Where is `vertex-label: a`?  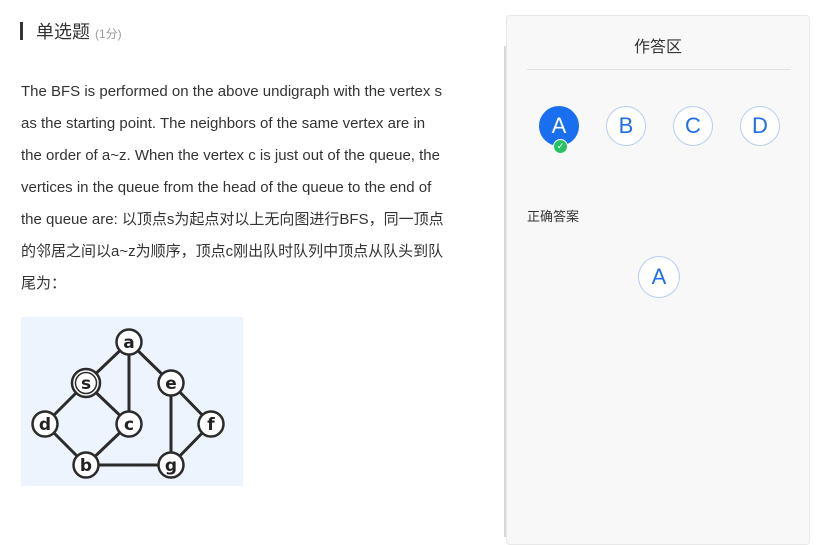
vertex-label: a is located at coordinates (128, 343).